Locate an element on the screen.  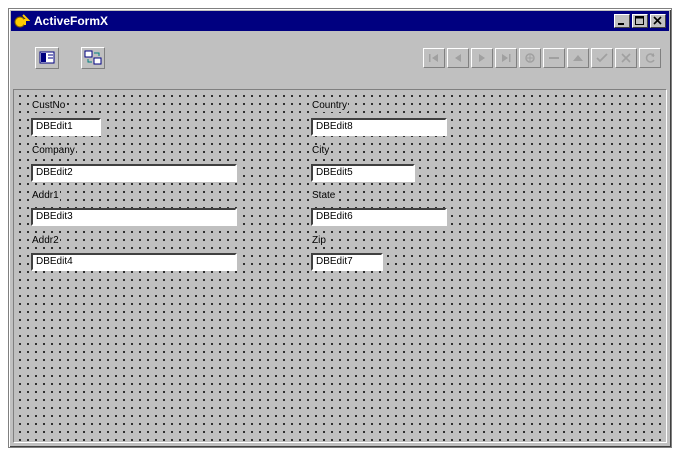
post-record-button is located at coordinates (602, 58).